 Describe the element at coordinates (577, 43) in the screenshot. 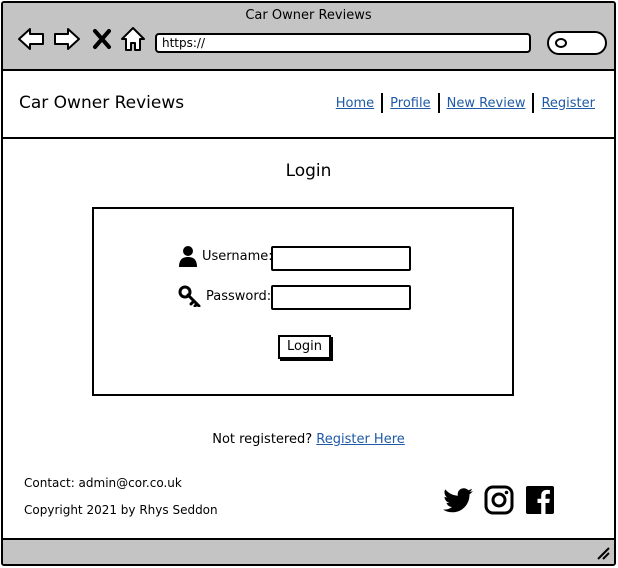

I see `browser-search-box` at that location.